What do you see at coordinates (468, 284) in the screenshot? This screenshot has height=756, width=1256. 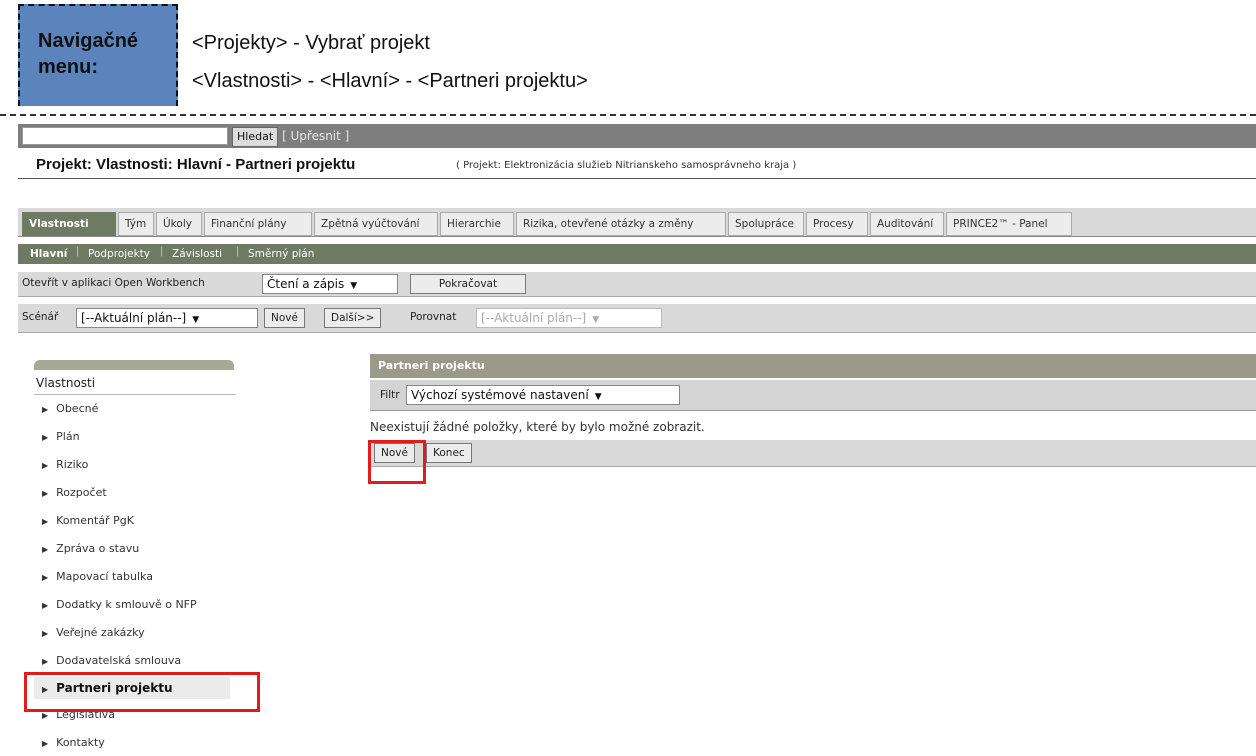 I see `continue-button: Pokračovat` at bounding box center [468, 284].